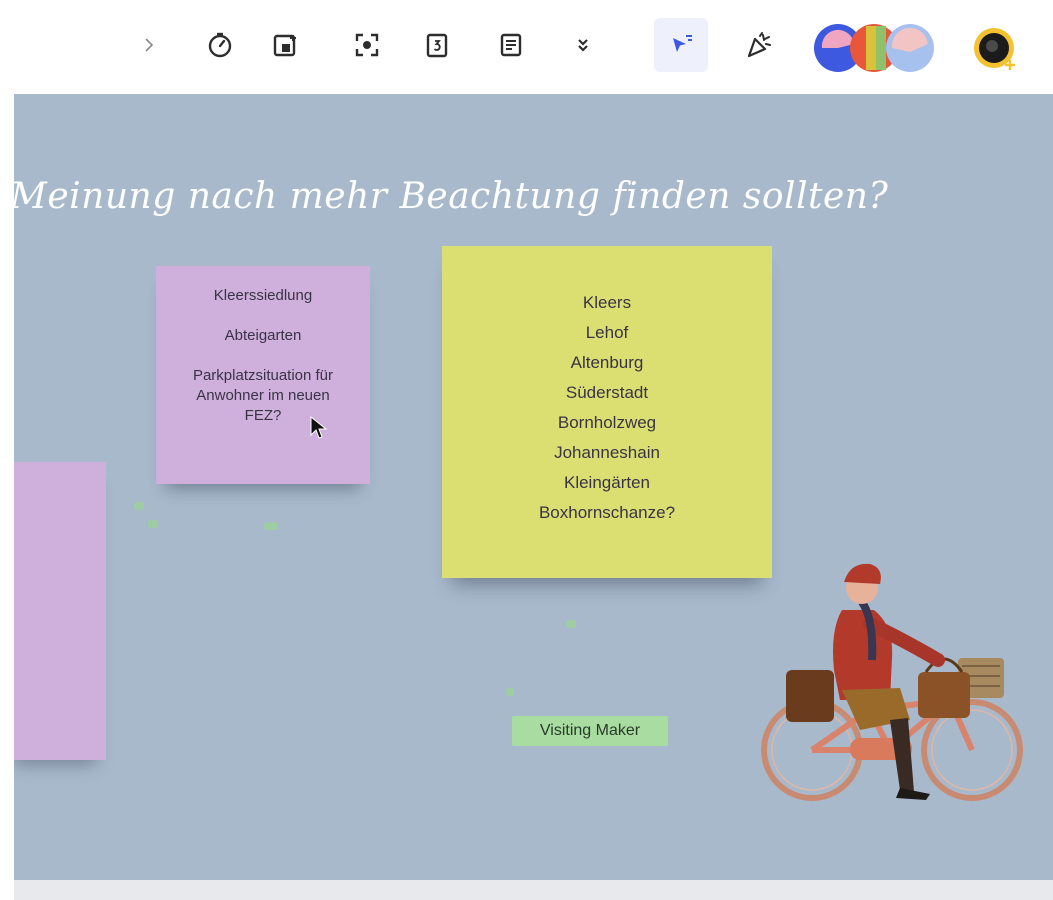 This screenshot has width=1053, height=900. I want to click on card-icon, so click(284, 45).